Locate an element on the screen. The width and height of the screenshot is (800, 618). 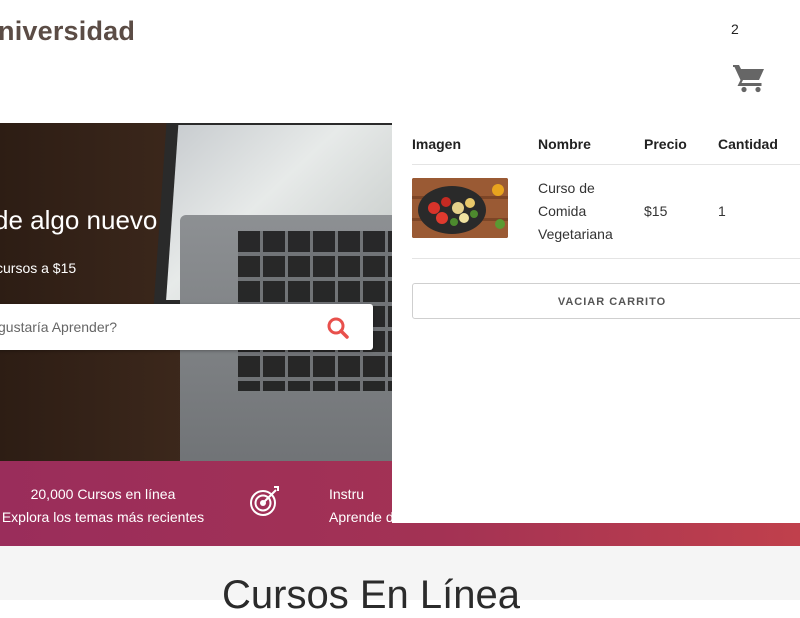
site-logo: niversidad is located at coordinates (67, 31).